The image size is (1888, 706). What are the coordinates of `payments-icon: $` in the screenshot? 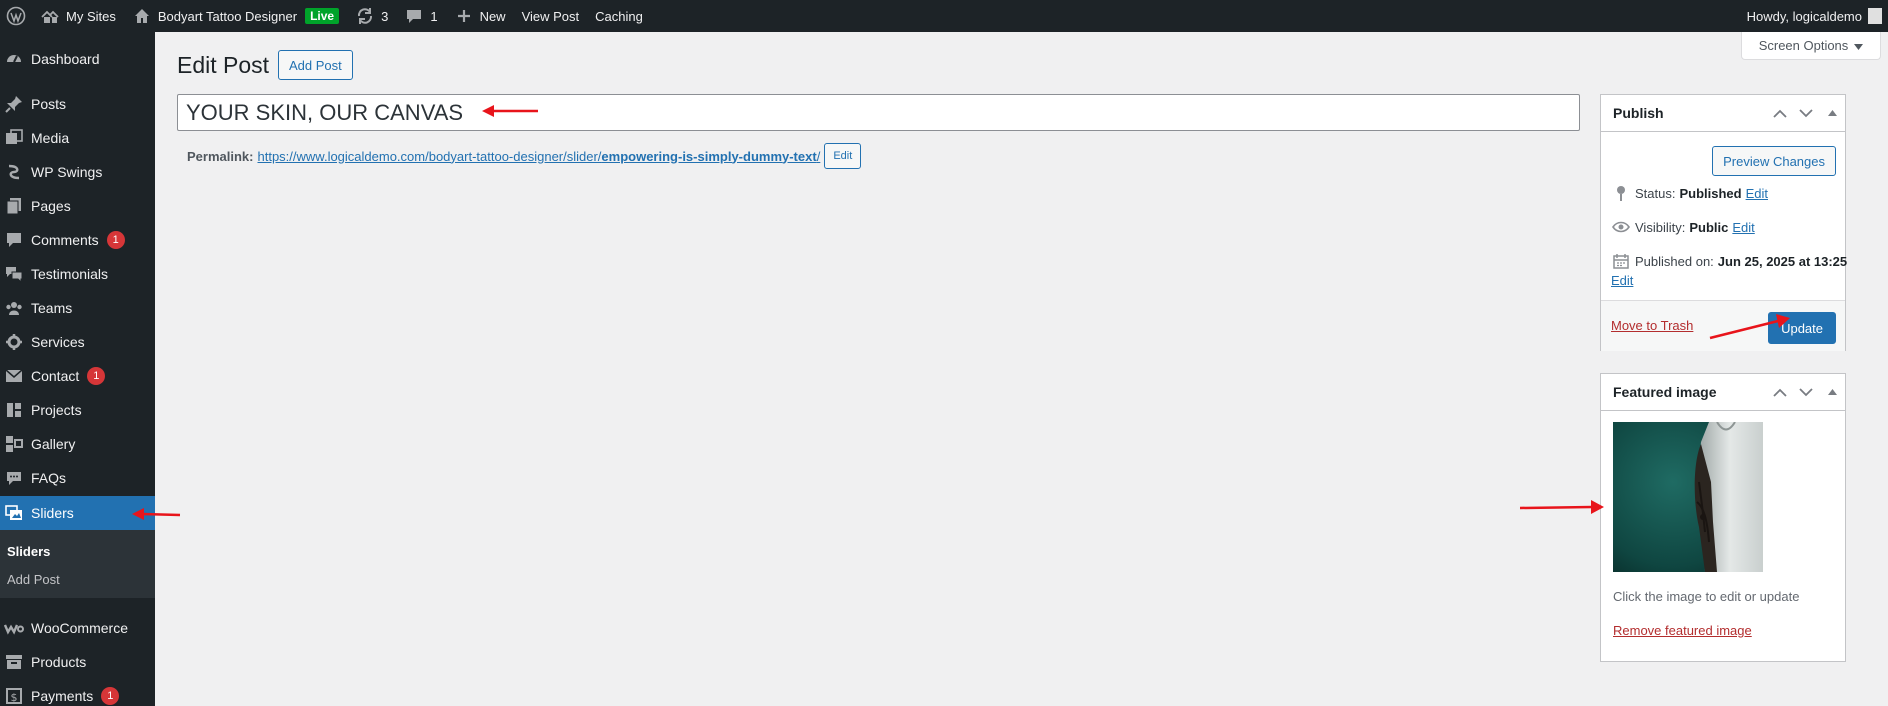 It's located at (14, 696).